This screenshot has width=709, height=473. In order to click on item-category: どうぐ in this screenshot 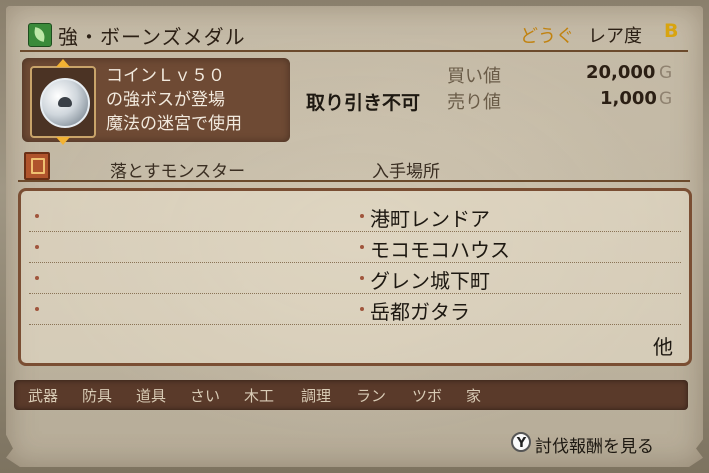, I will do `click(547, 36)`.